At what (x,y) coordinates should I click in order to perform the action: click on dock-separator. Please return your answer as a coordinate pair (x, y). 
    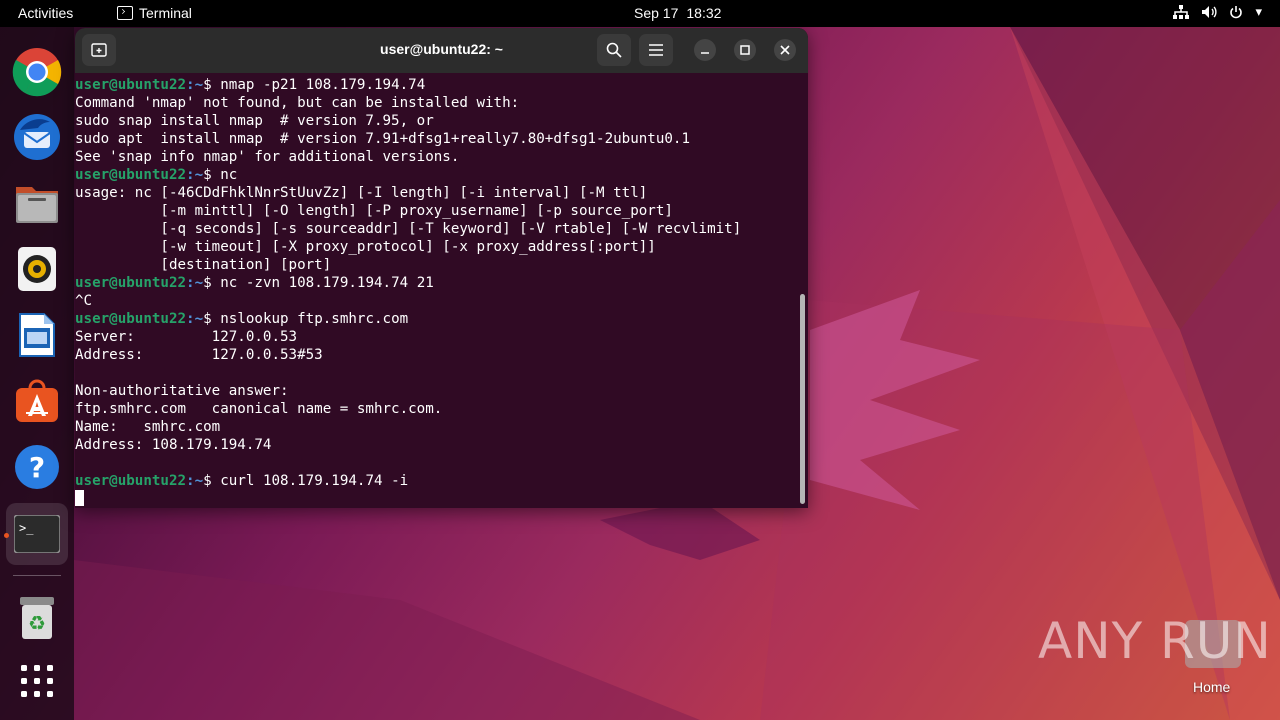
    Looking at the image, I should click on (37, 575).